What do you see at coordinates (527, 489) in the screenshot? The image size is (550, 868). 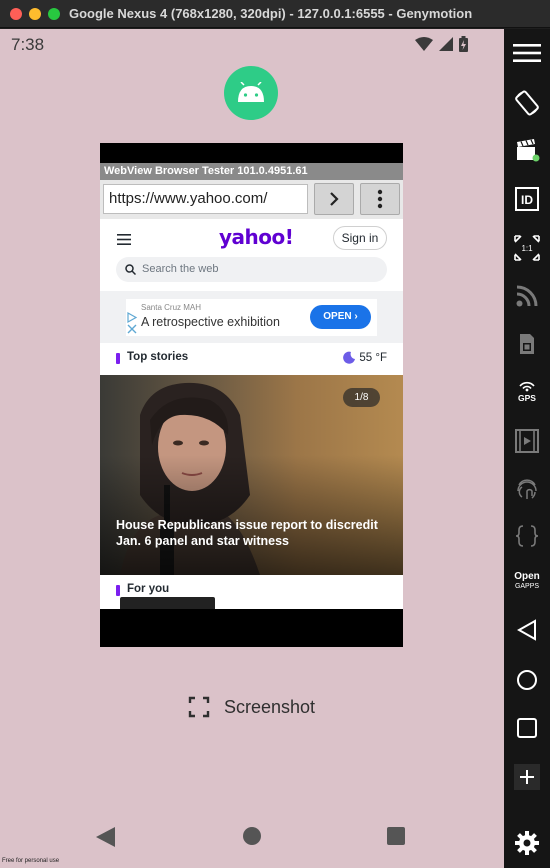 I see `fingerprint-icon` at bounding box center [527, 489].